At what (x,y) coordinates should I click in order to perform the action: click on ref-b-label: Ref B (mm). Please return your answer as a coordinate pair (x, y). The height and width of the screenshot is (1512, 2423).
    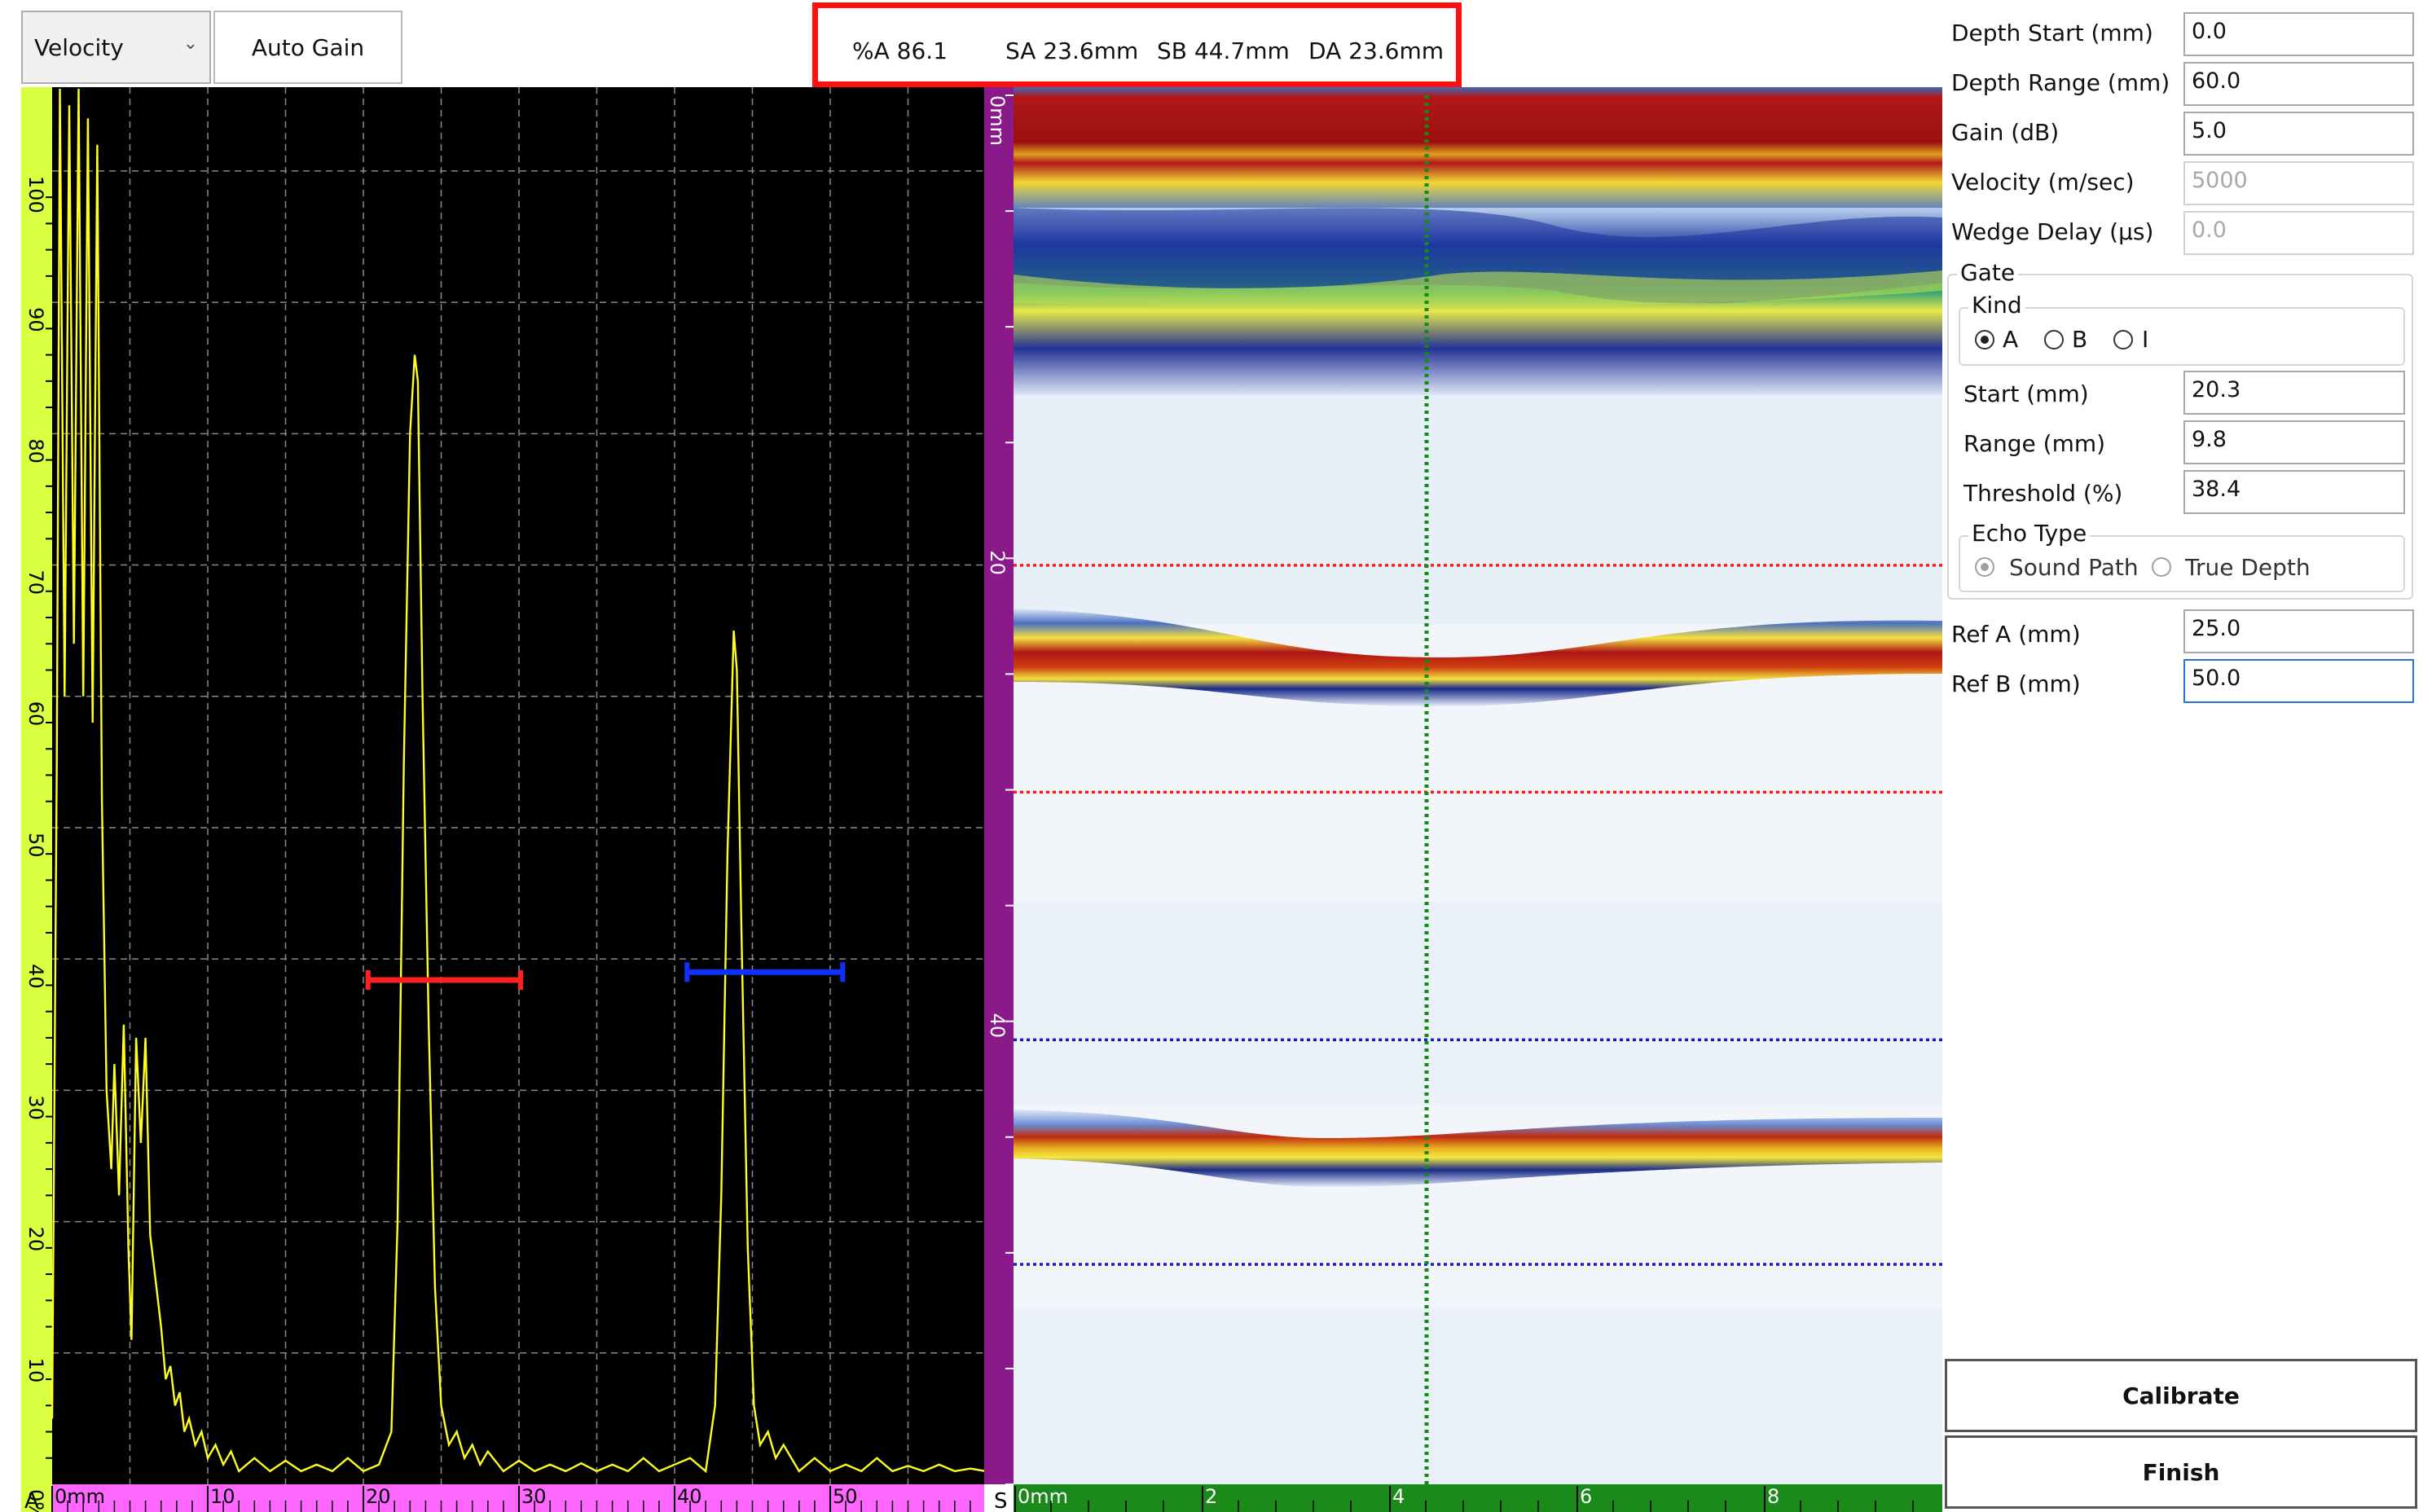
    Looking at the image, I should click on (2016, 683).